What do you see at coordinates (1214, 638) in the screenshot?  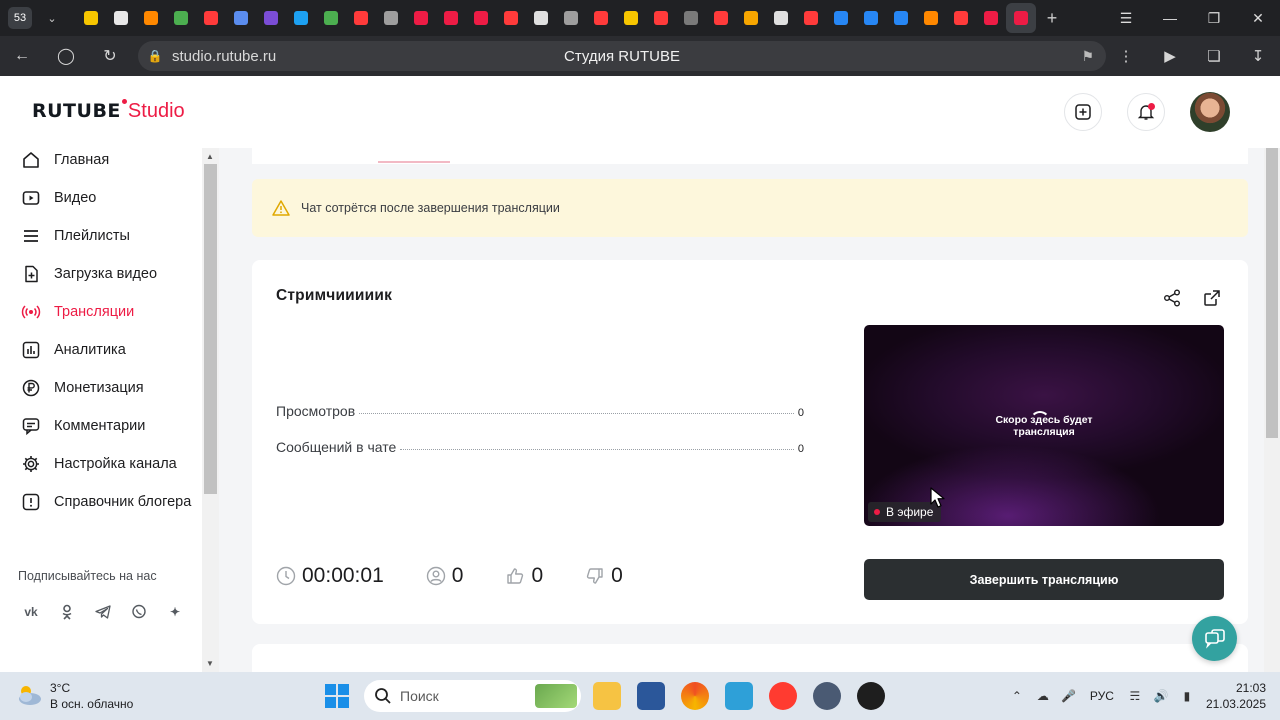 I see `support-chat-button` at bounding box center [1214, 638].